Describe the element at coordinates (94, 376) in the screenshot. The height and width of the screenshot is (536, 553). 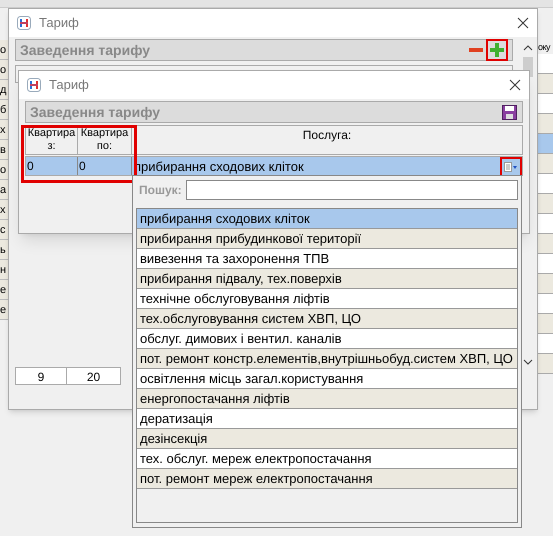
I see `table-cell-text: 20` at that location.